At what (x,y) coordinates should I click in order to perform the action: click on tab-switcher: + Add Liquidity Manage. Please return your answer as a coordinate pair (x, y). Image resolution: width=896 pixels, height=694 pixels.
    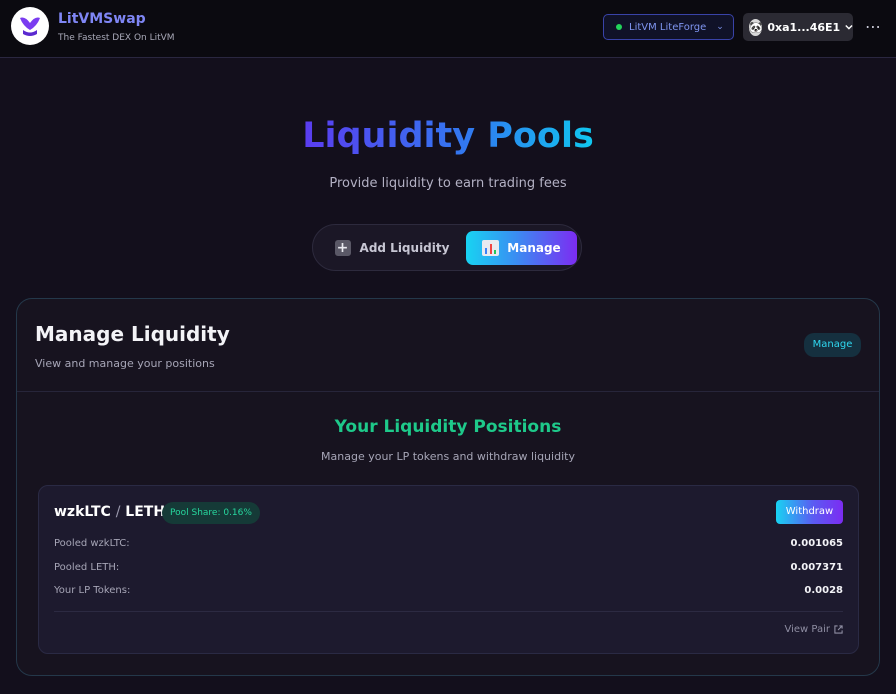
    Looking at the image, I should click on (447, 247).